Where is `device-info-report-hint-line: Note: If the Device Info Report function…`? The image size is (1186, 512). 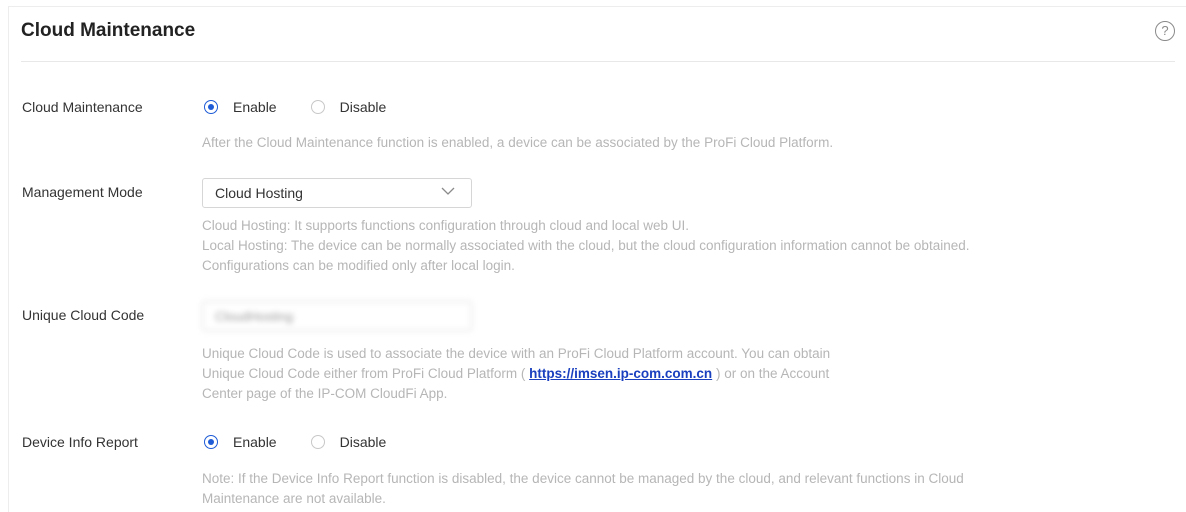
device-info-report-hint-line: Note: If the Device Info Report function… is located at coordinates (583, 478).